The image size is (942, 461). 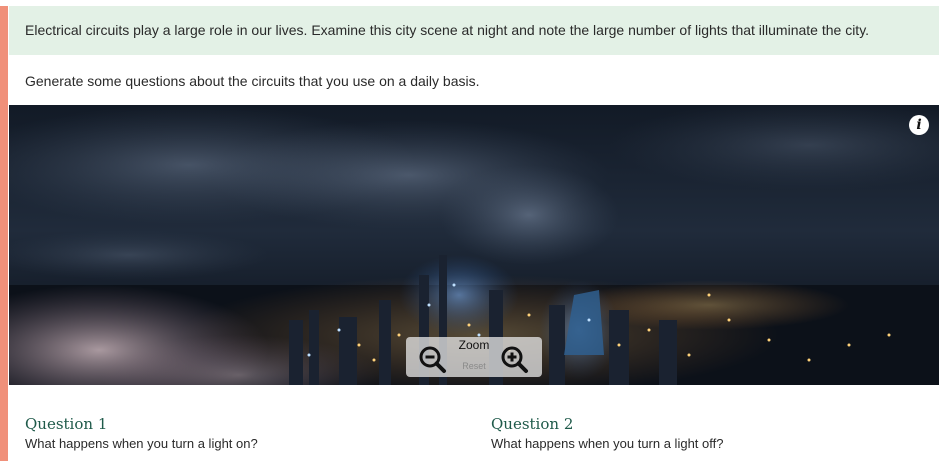 What do you see at coordinates (919, 125) in the screenshot?
I see `info-icon: i` at bounding box center [919, 125].